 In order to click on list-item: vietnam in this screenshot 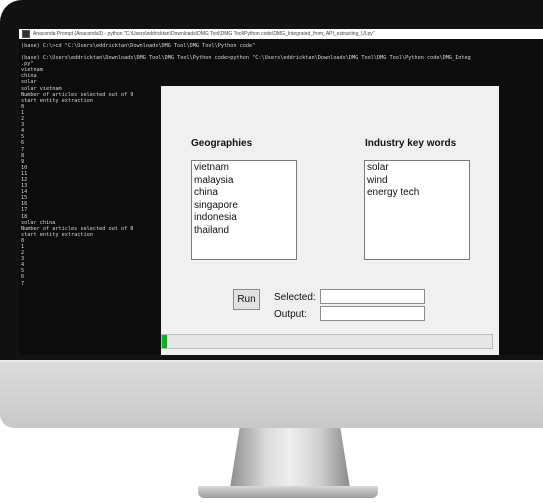, I will do `click(244, 168)`.